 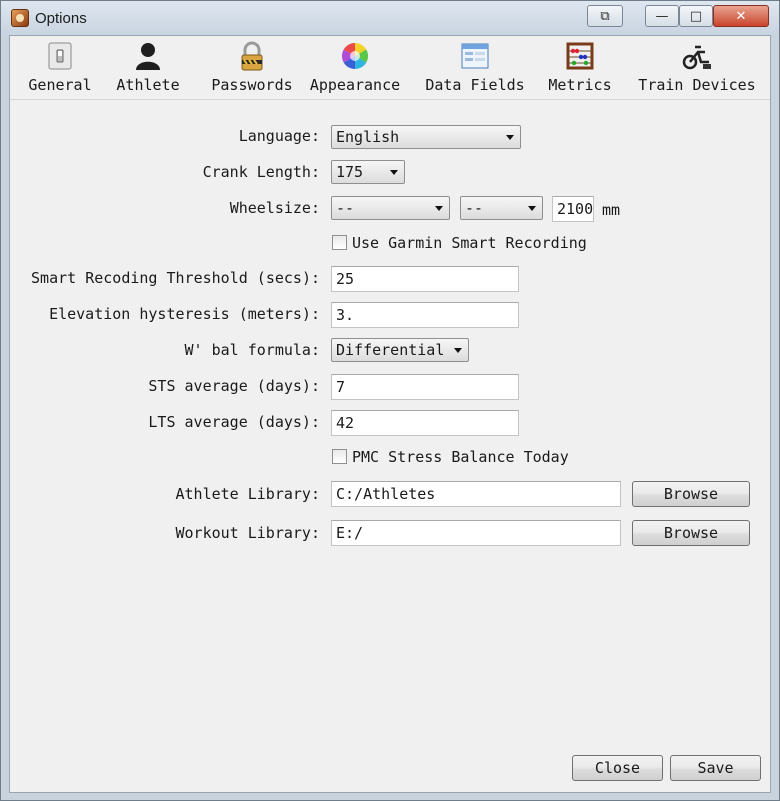 What do you see at coordinates (368, 172) in the screenshot?
I see `crank-length-select: 175` at bounding box center [368, 172].